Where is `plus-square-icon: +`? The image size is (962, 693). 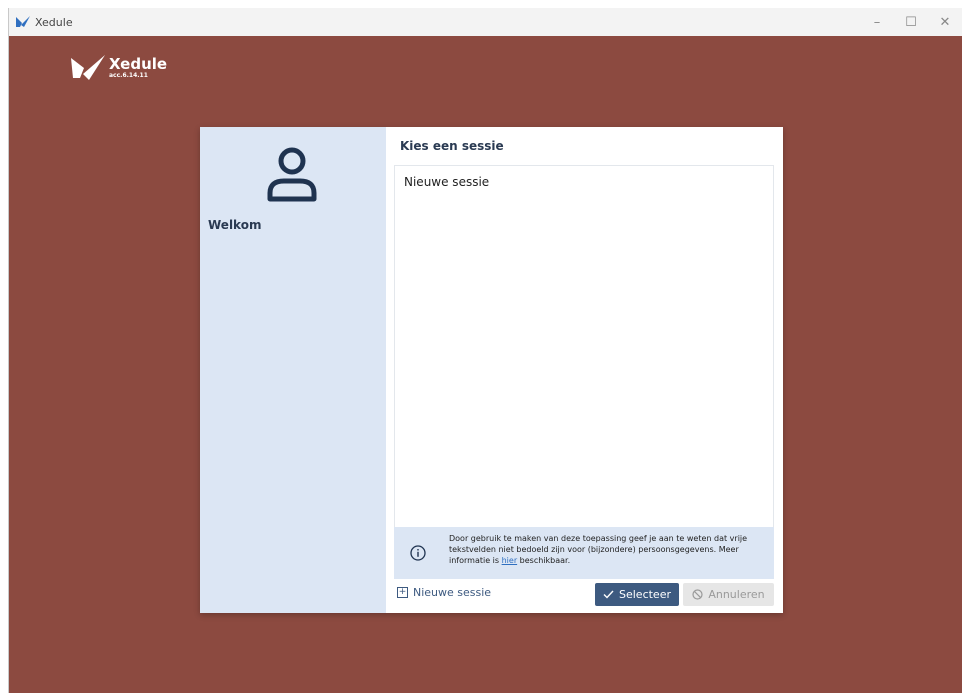
plus-square-icon: + is located at coordinates (402, 592).